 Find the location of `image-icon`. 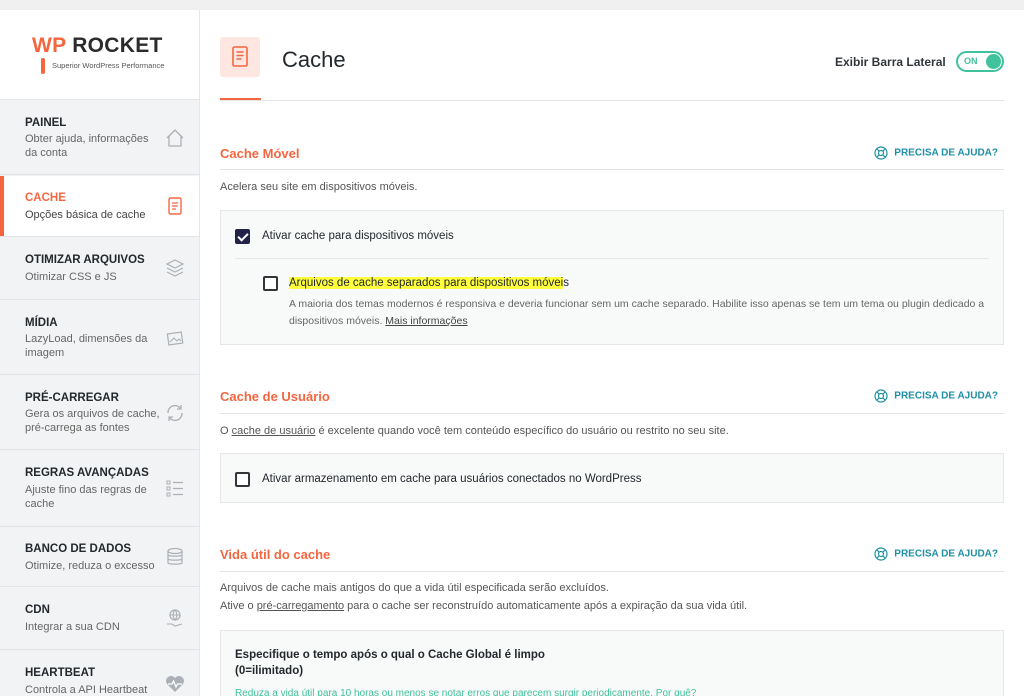

image-icon is located at coordinates (175, 338).